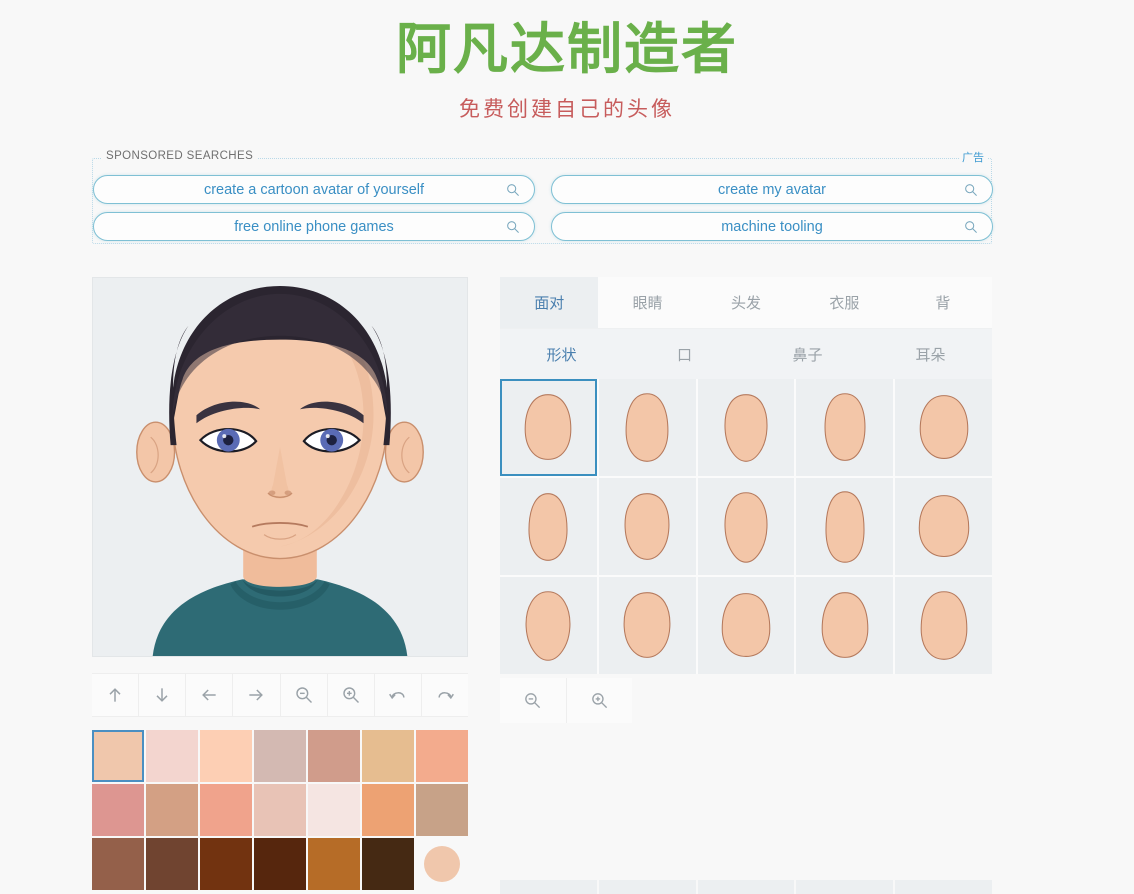 The image size is (1134, 894). What do you see at coordinates (180, 156) in the screenshot?
I see `sponsored-label: SPONSORED SEARCHES` at bounding box center [180, 156].